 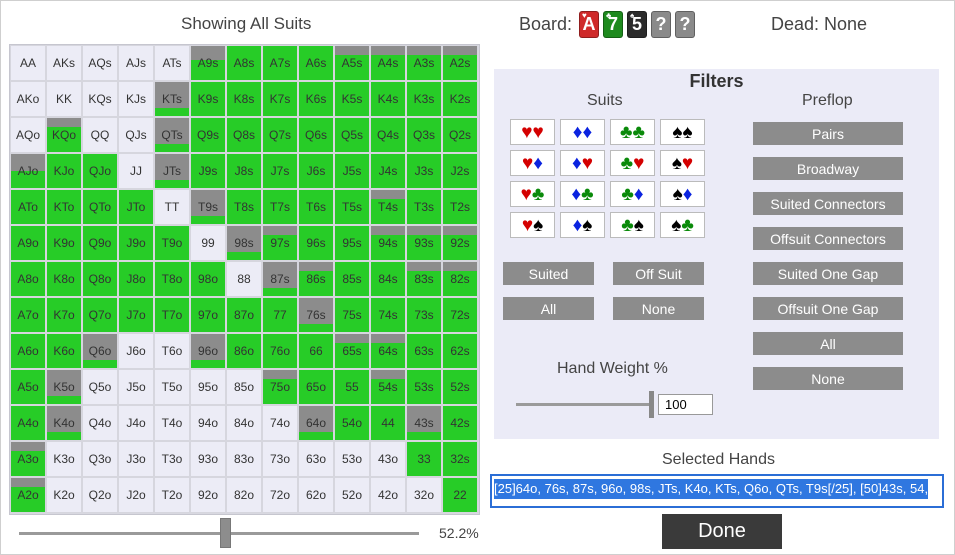 What do you see at coordinates (244, 423) in the screenshot?
I see `hand-cell-84o: 84o` at bounding box center [244, 423].